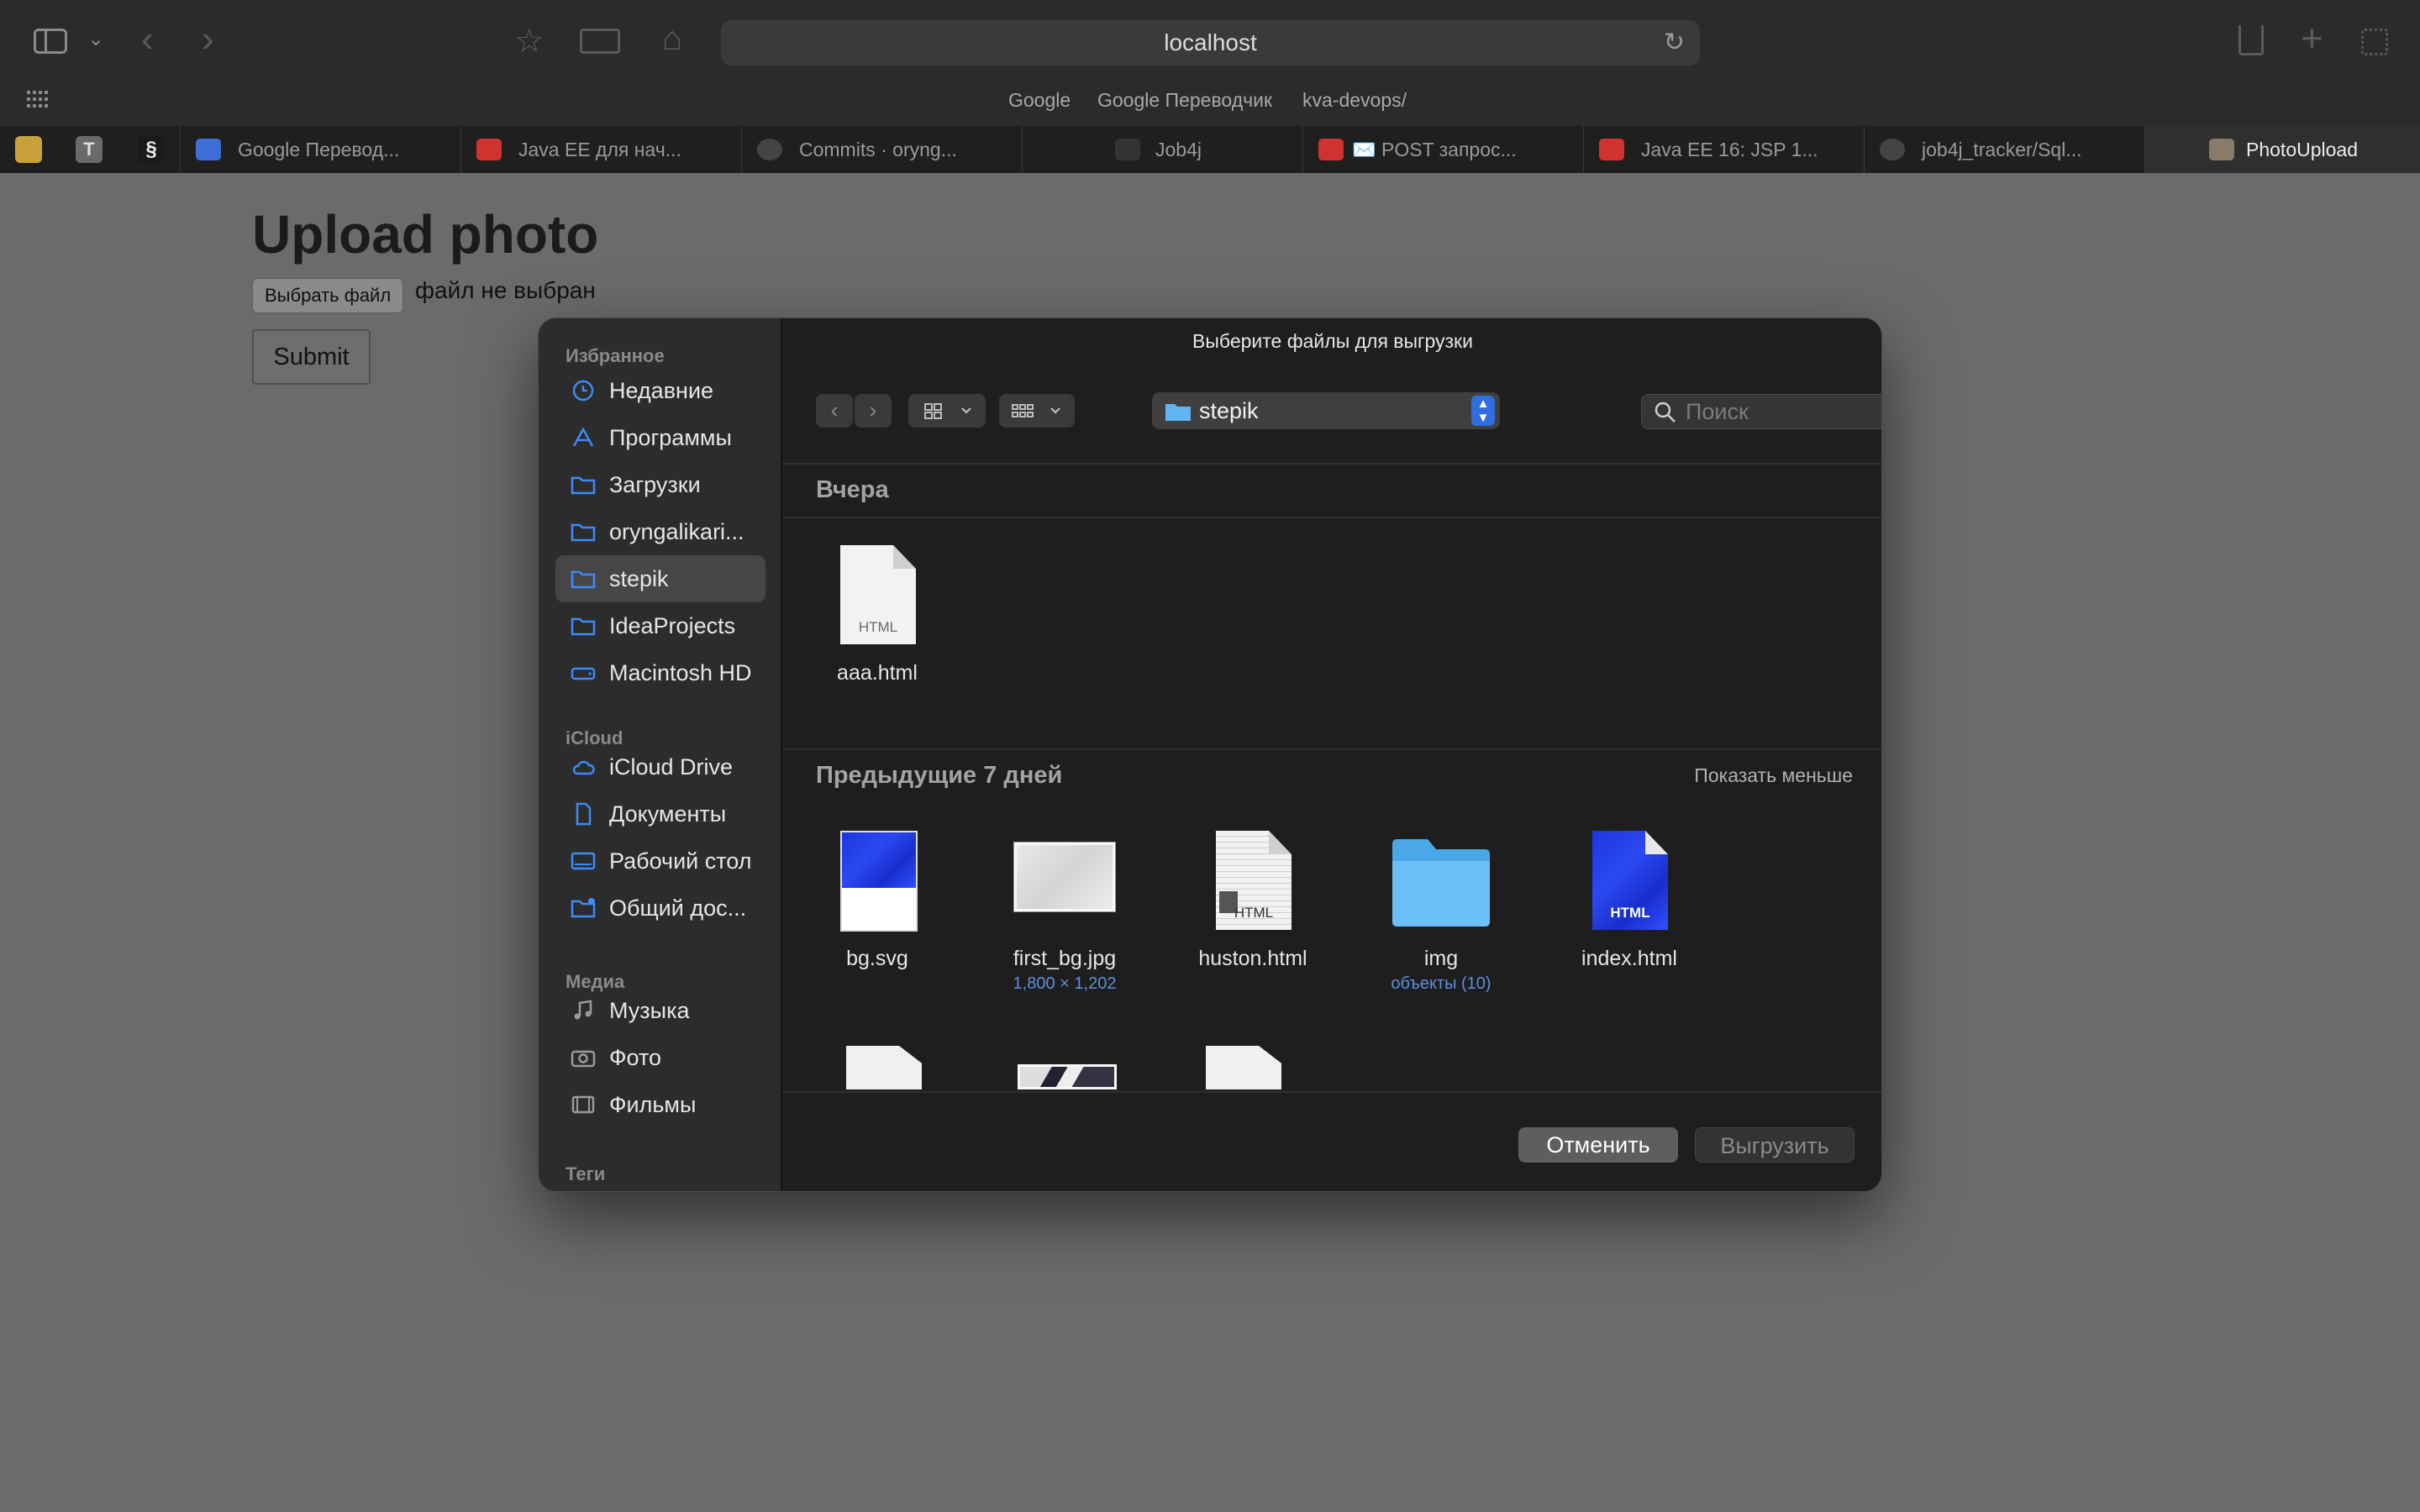 Image resolution: width=2420 pixels, height=1512 pixels. What do you see at coordinates (649, 1010) in the screenshot?
I see `sidebar-item-label: Музыка` at bounding box center [649, 1010].